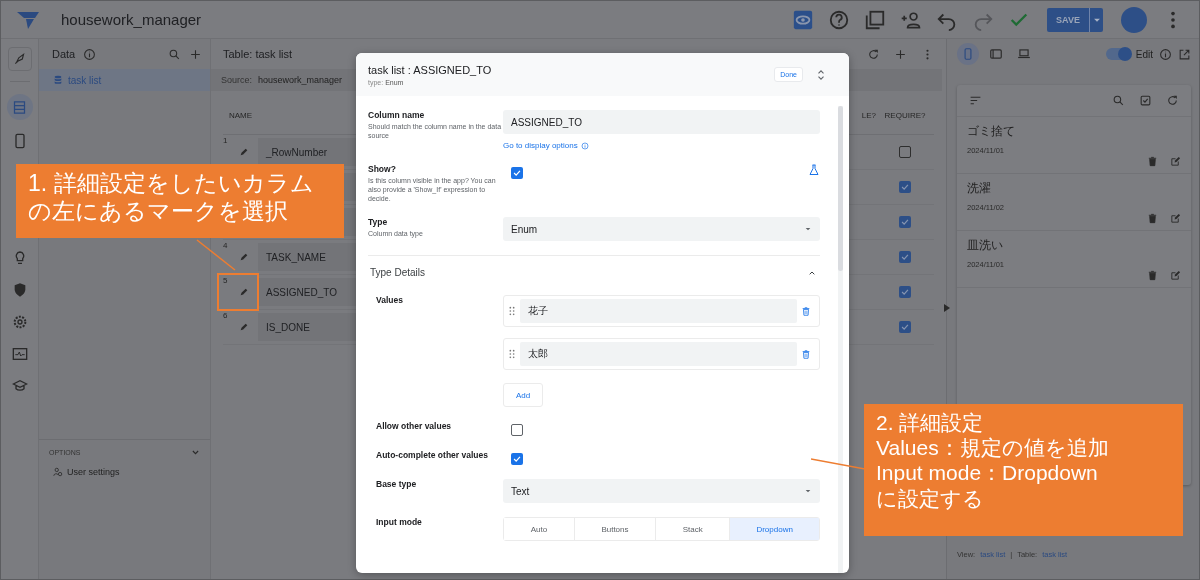  What do you see at coordinates (132, 19) in the screenshot?
I see `app-title: housework_manager` at bounding box center [132, 19].